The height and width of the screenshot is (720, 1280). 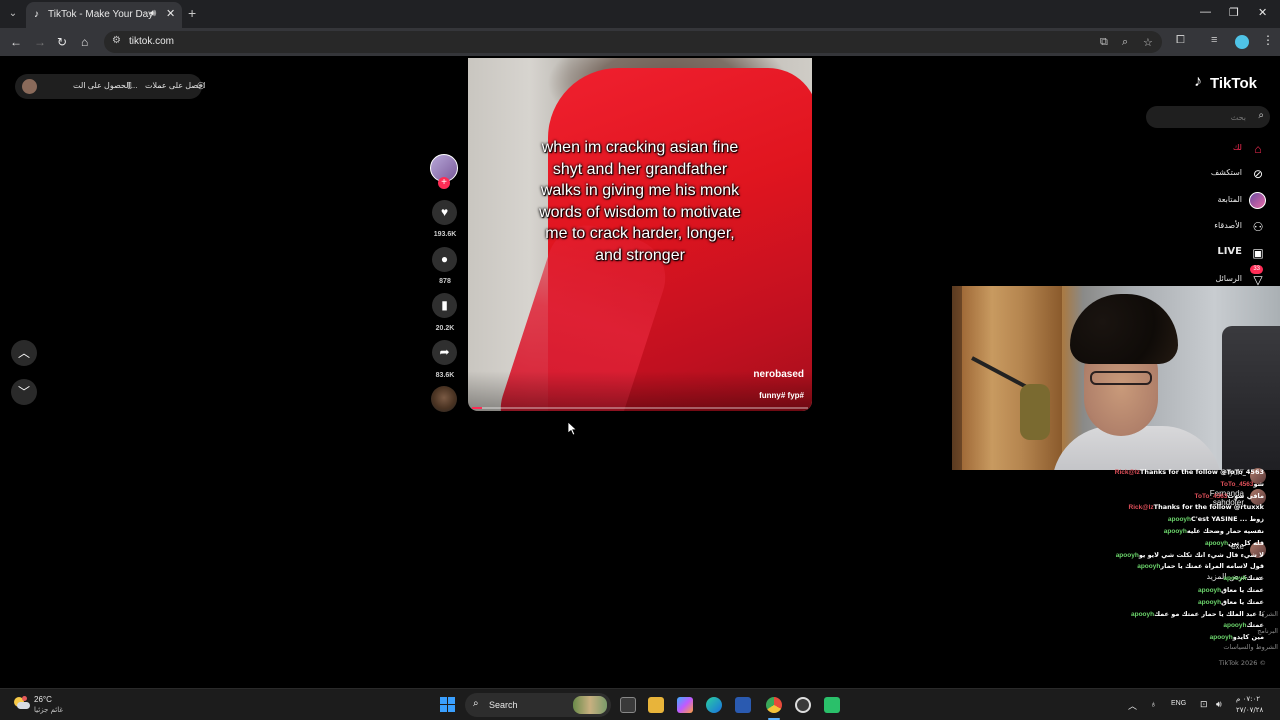 What do you see at coordinates (24, 353) in the screenshot?
I see `previous-video-button: ︿` at bounding box center [24, 353].